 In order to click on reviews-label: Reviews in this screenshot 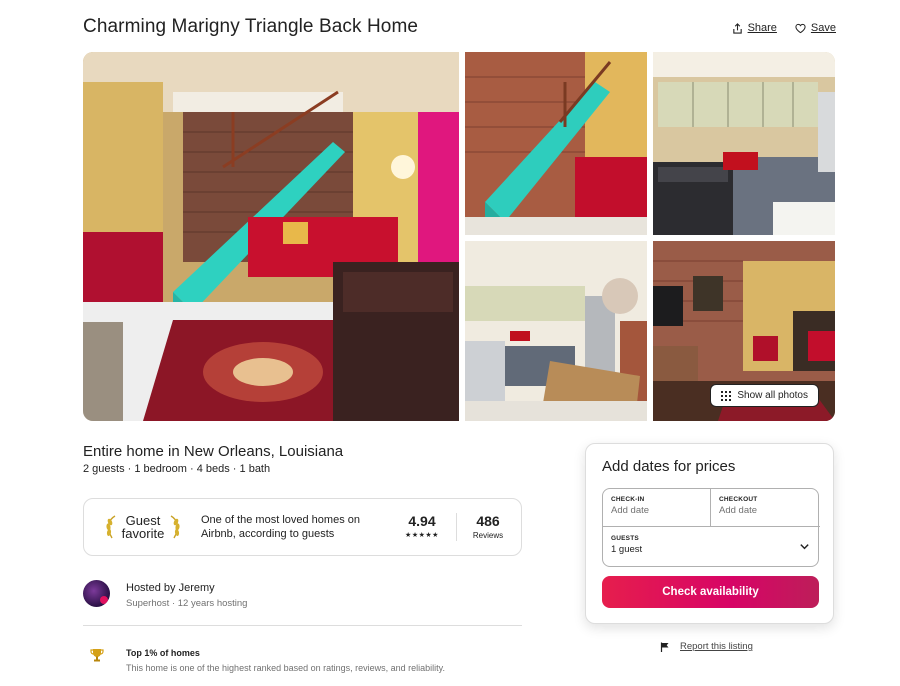, I will do `click(488, 535)`.